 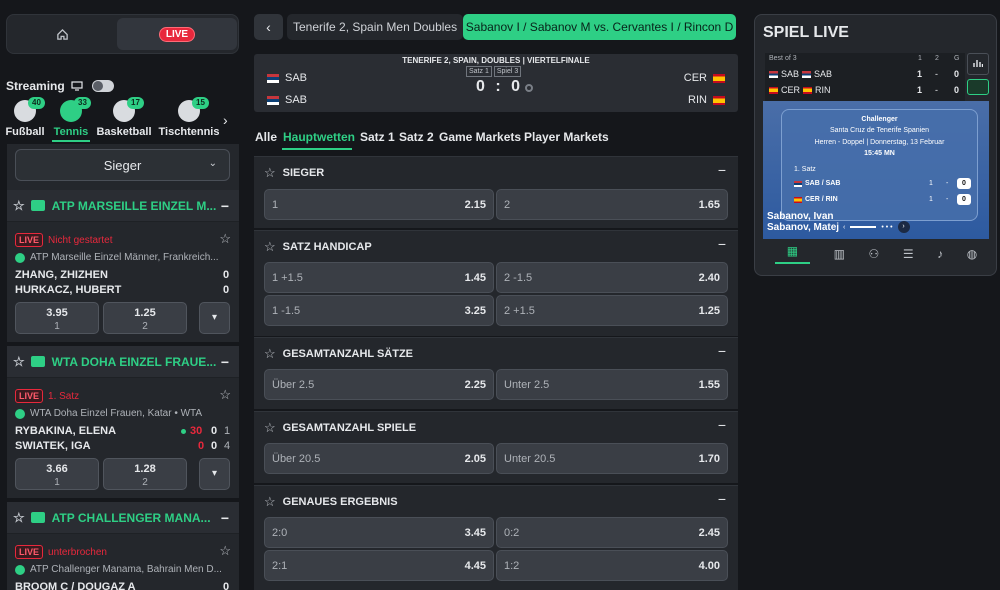 I want to click on market-header: ☆ SATZ HANDICAP, so click(x=318, y=247).